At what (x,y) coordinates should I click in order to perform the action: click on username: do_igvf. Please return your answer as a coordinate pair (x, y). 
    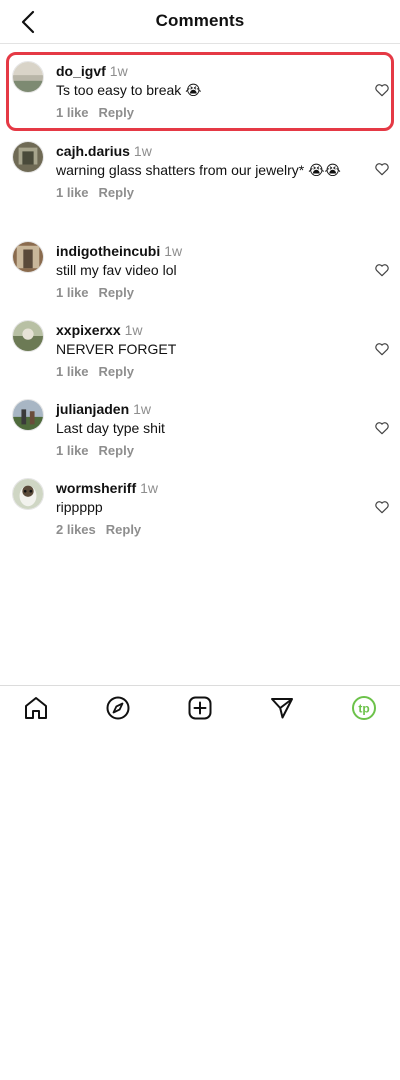
    Looking at the image, I should click on (81, 71).